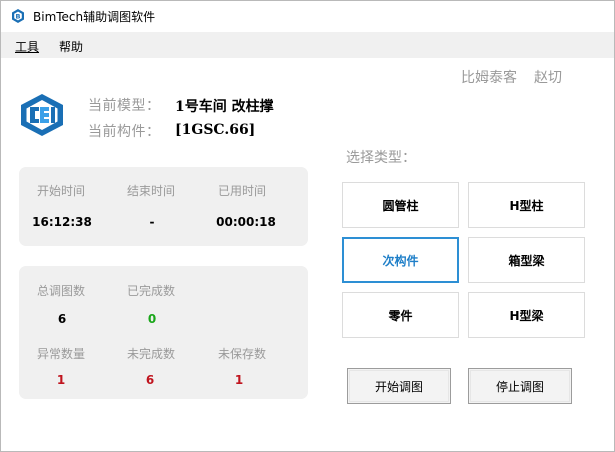 Image resolution: width=615 pixels, height=452 pixels. Describe the element at coordinates (526, 260) in the screenshot. I see `type-option-box-beam: 箱型梁` at that location.